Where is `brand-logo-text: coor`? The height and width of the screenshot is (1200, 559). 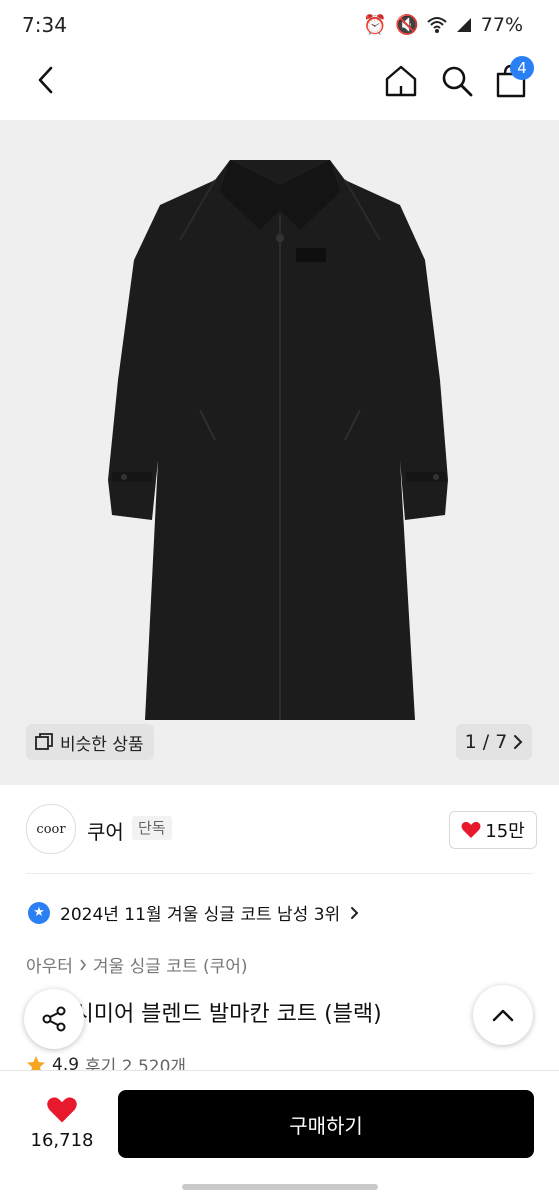 brand-logo-text: coor is located at coordinates (51, 829).